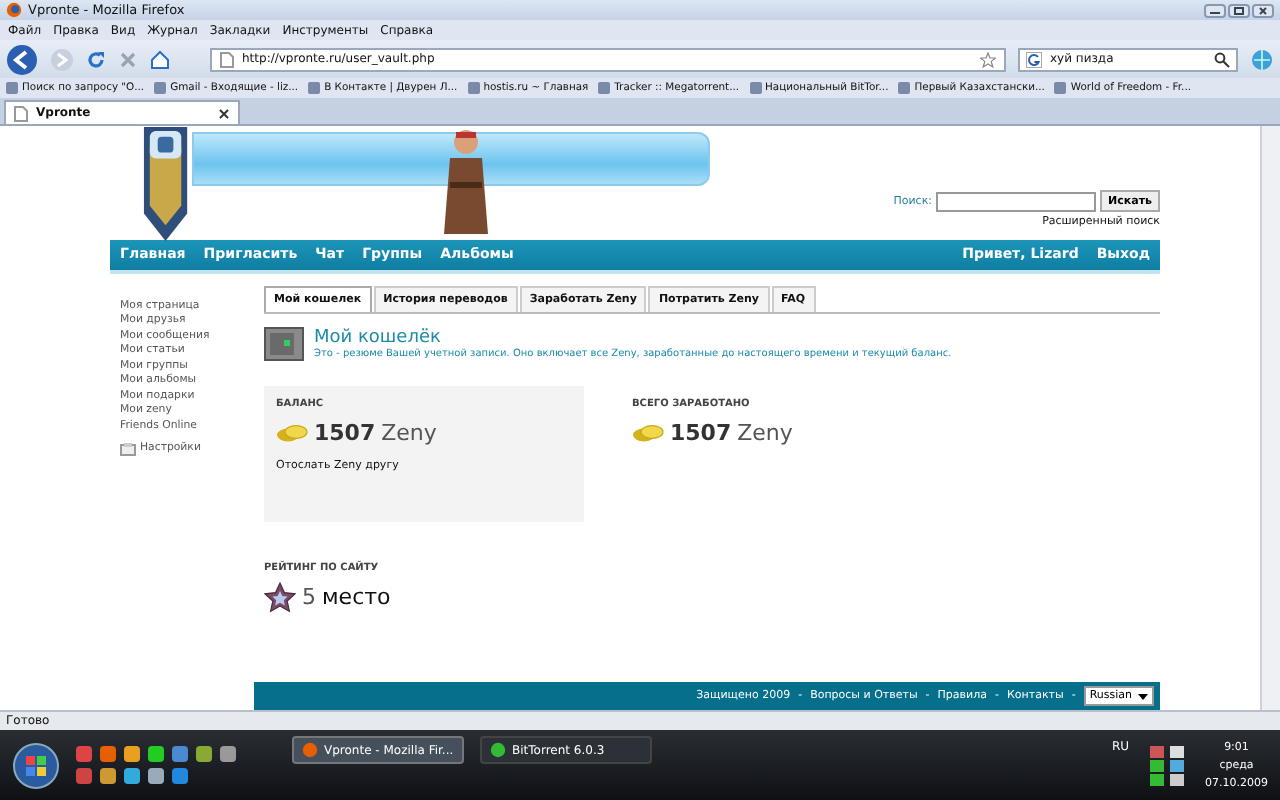  Describe the element at coordinates (1262, 59) in the screenshot. I see `globe-icon` at that location.